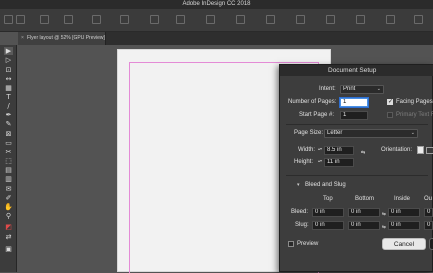 The image size is (433, 273). Describe the element at coordinates (8, 60) in the screenshot. I see `direct-selection-tool-icon: ▷` at that location.